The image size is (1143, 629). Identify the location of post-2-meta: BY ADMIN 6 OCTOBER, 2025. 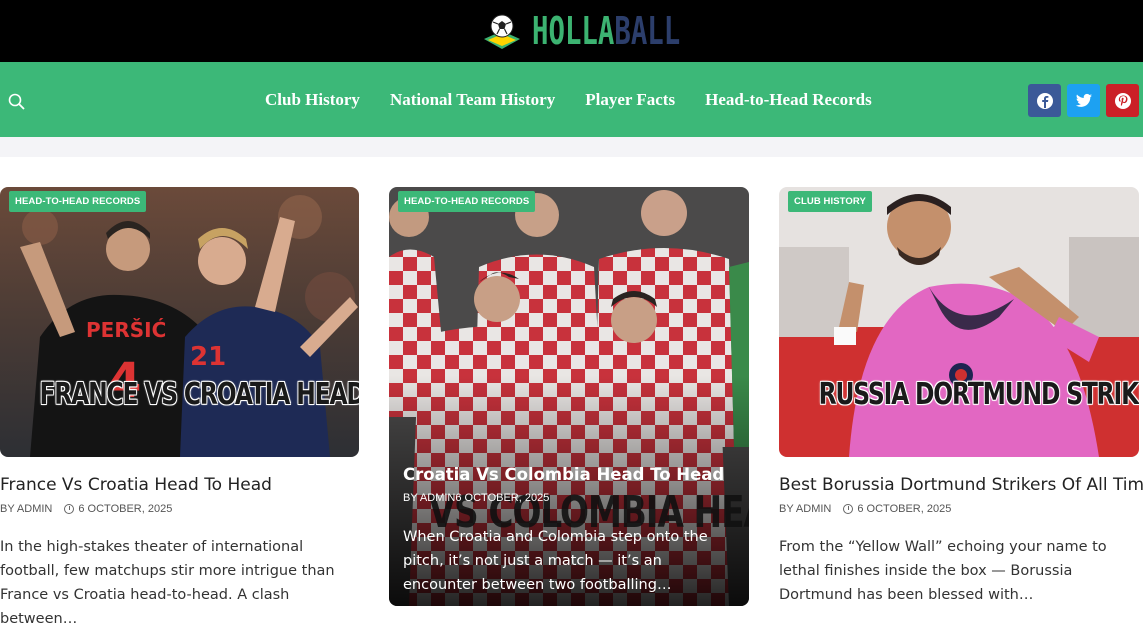
(476, 498).